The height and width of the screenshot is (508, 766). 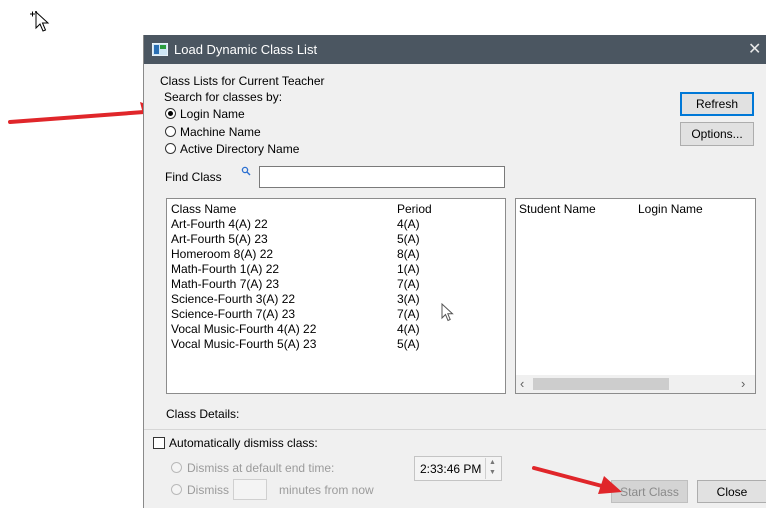 I want to click on class-name: Art-Fourth 4(A) 22, so click(x=219, y=224).